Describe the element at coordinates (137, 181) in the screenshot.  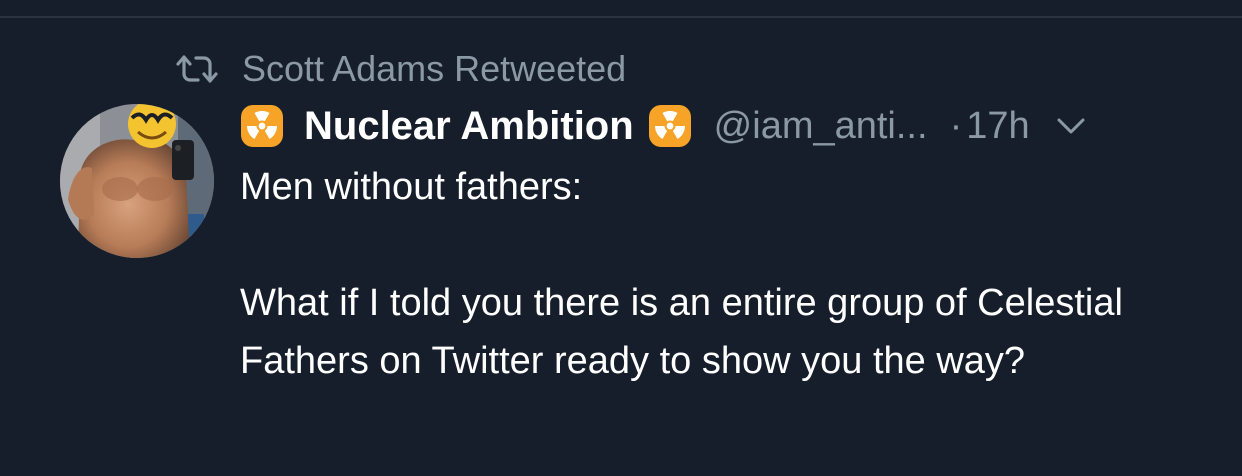
I see `user-avatar` at that location.